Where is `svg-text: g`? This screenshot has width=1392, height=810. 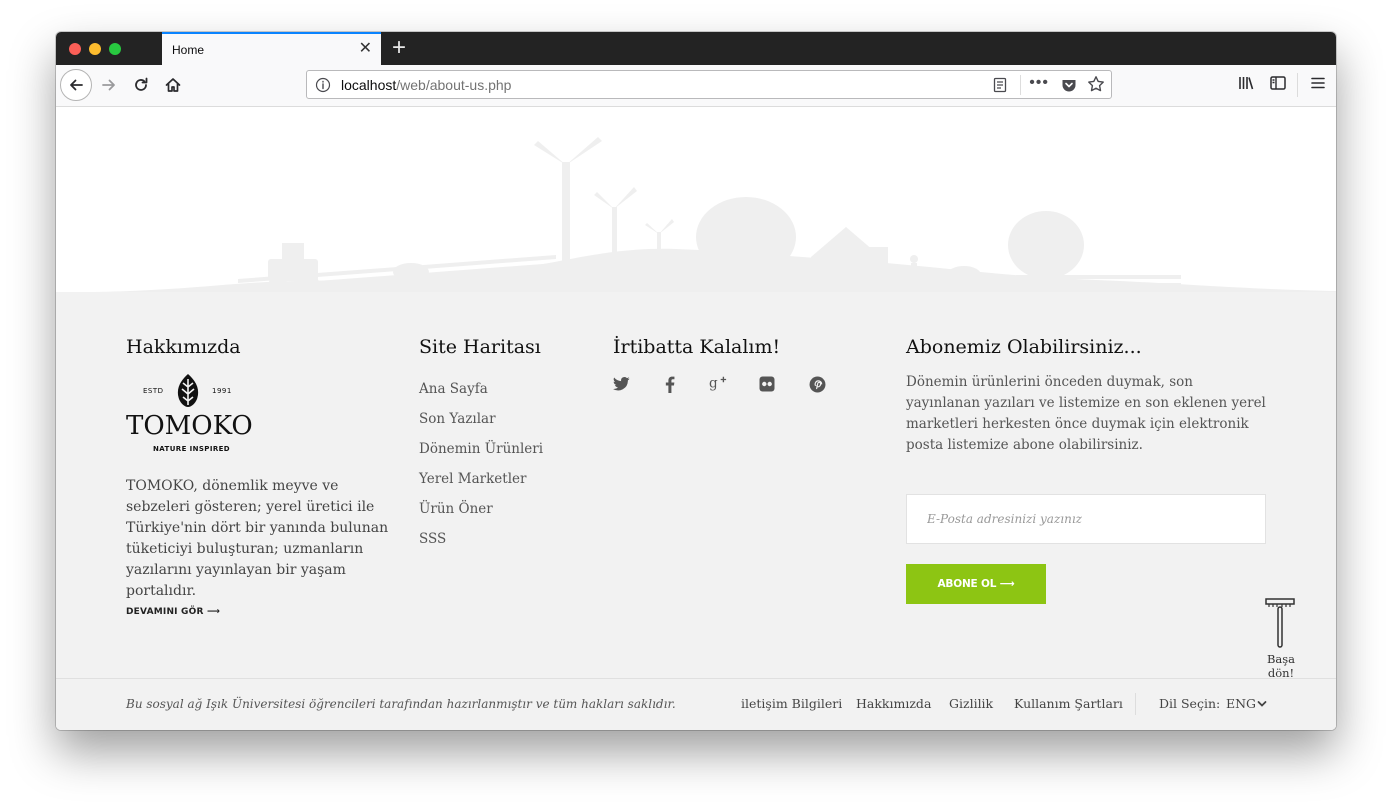
svg-text: g is located at coordinates (713, 384).